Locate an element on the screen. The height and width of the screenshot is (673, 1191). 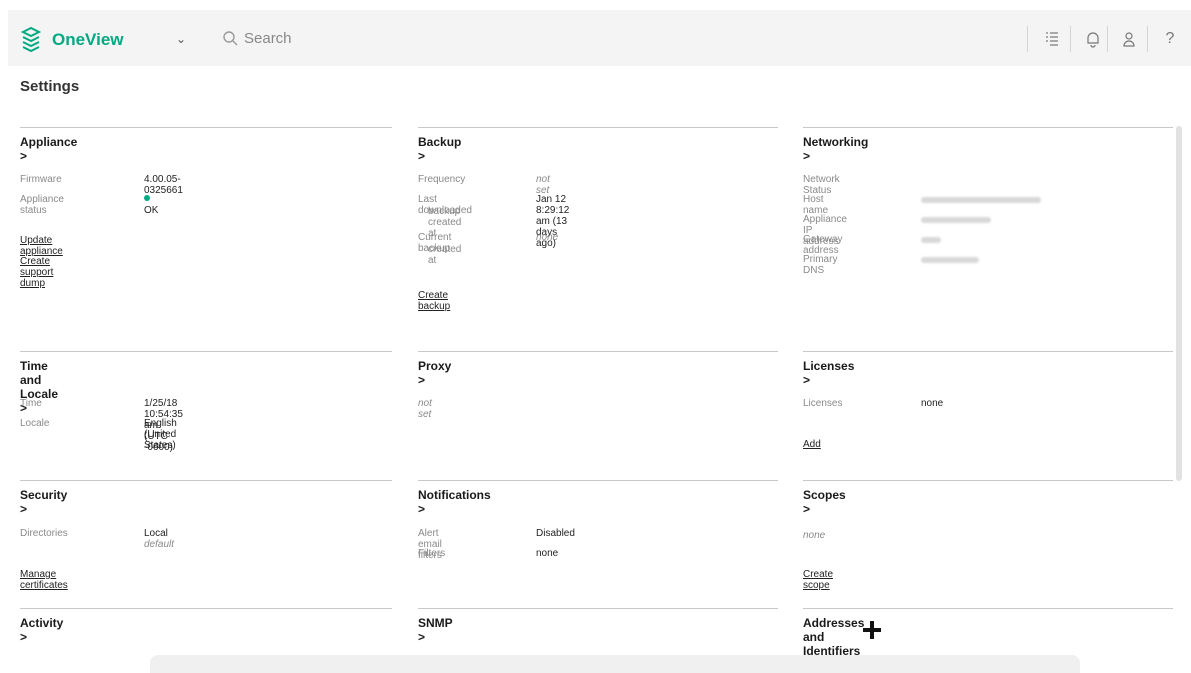
current-backup-value: none is located at coordinates (547, 237).